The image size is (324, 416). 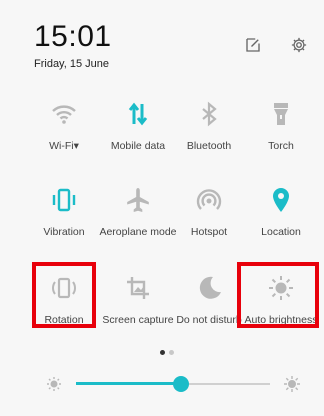 What do you see at coordinates (209, 200) in the screenshot?
I see `hotspot-icon` at bounding box center [209, 200].